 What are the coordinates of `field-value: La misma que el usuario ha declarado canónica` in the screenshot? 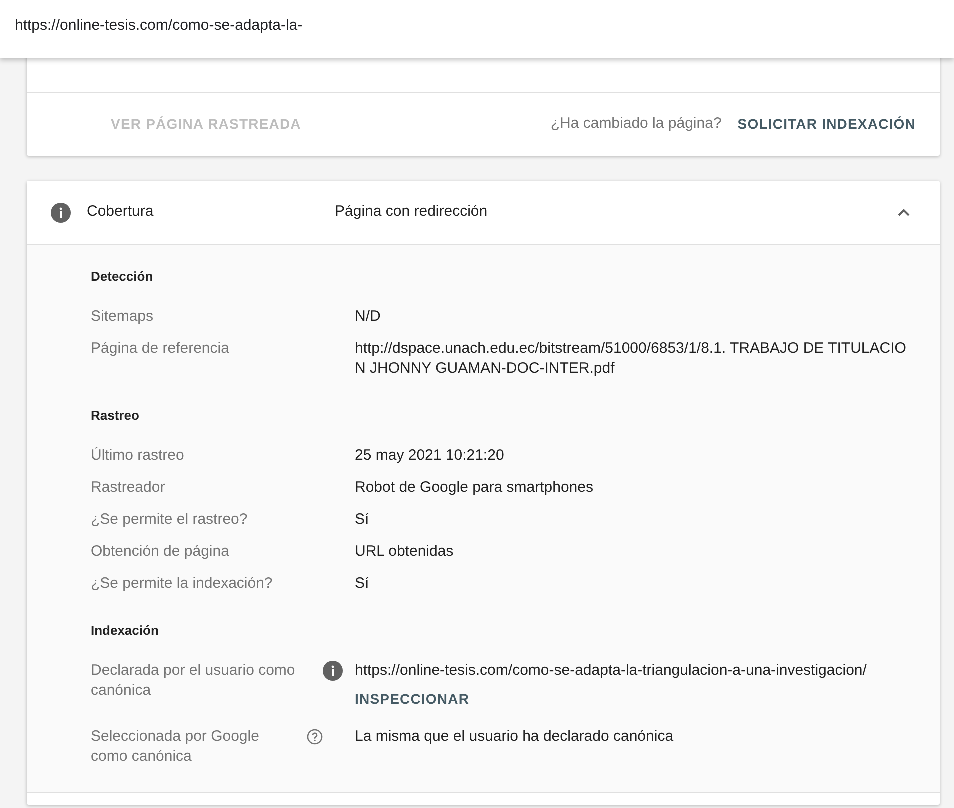 It's located at (514, 737).